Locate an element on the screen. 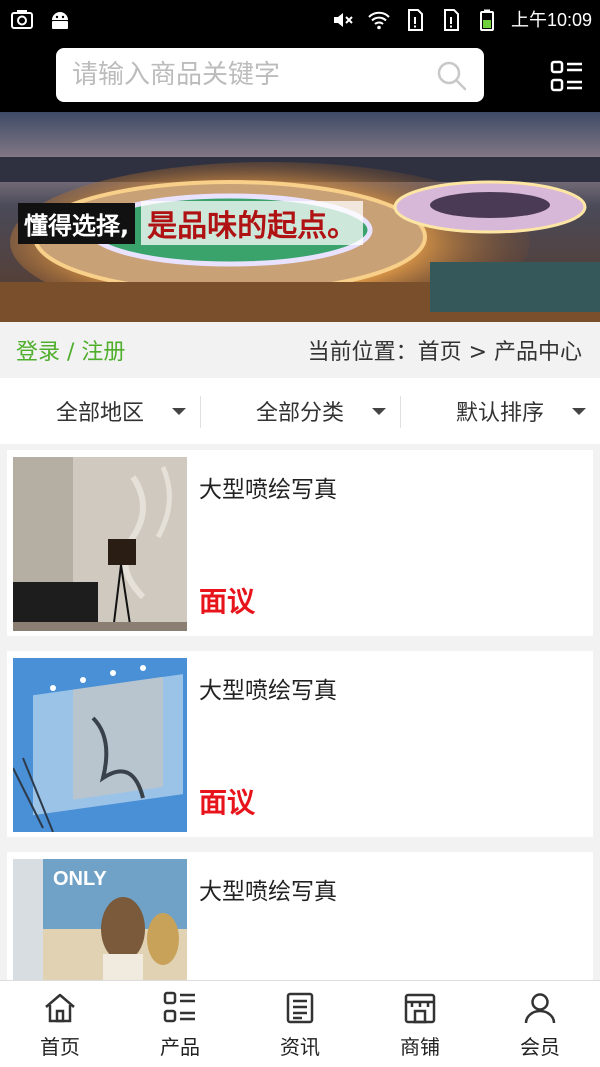  tab-products: 产品 is located at coordinates (180, 1024).